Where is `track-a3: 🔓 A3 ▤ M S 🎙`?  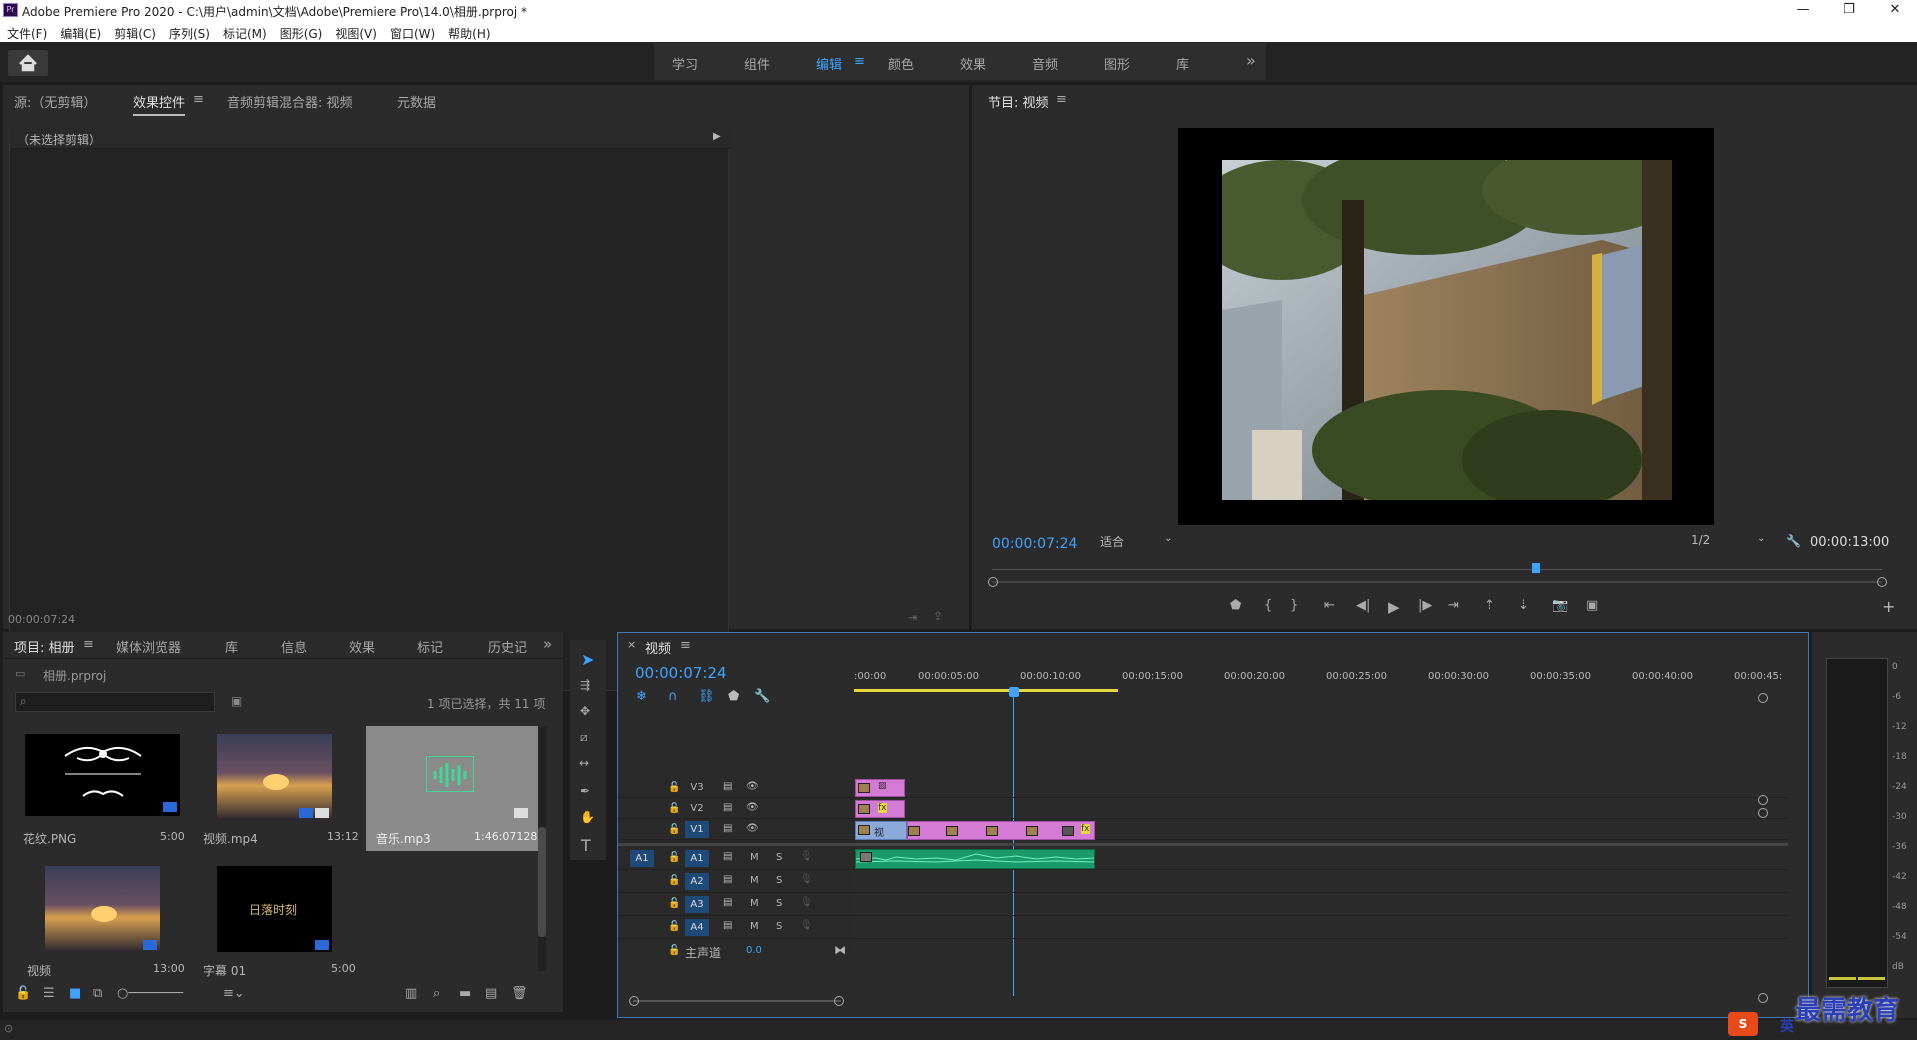 track-a3: 🔓 A3 ▤ M S 🎙 is located at coordinates (1203, 905).